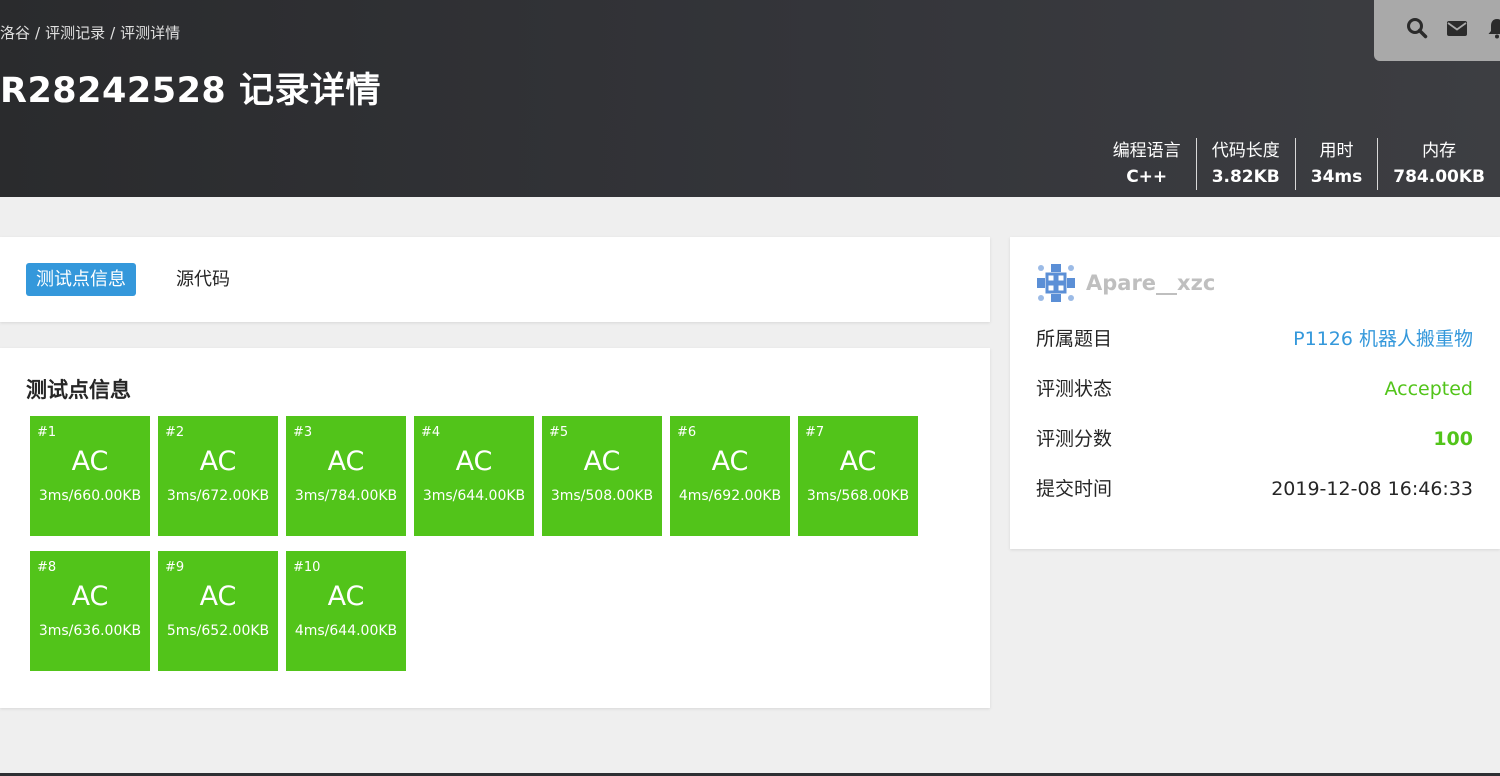 The height and width of the screenshot is (776, 1500). I want to click on testcase-tile: #1 AC 3ms/660.00KB, so click(90, 476).